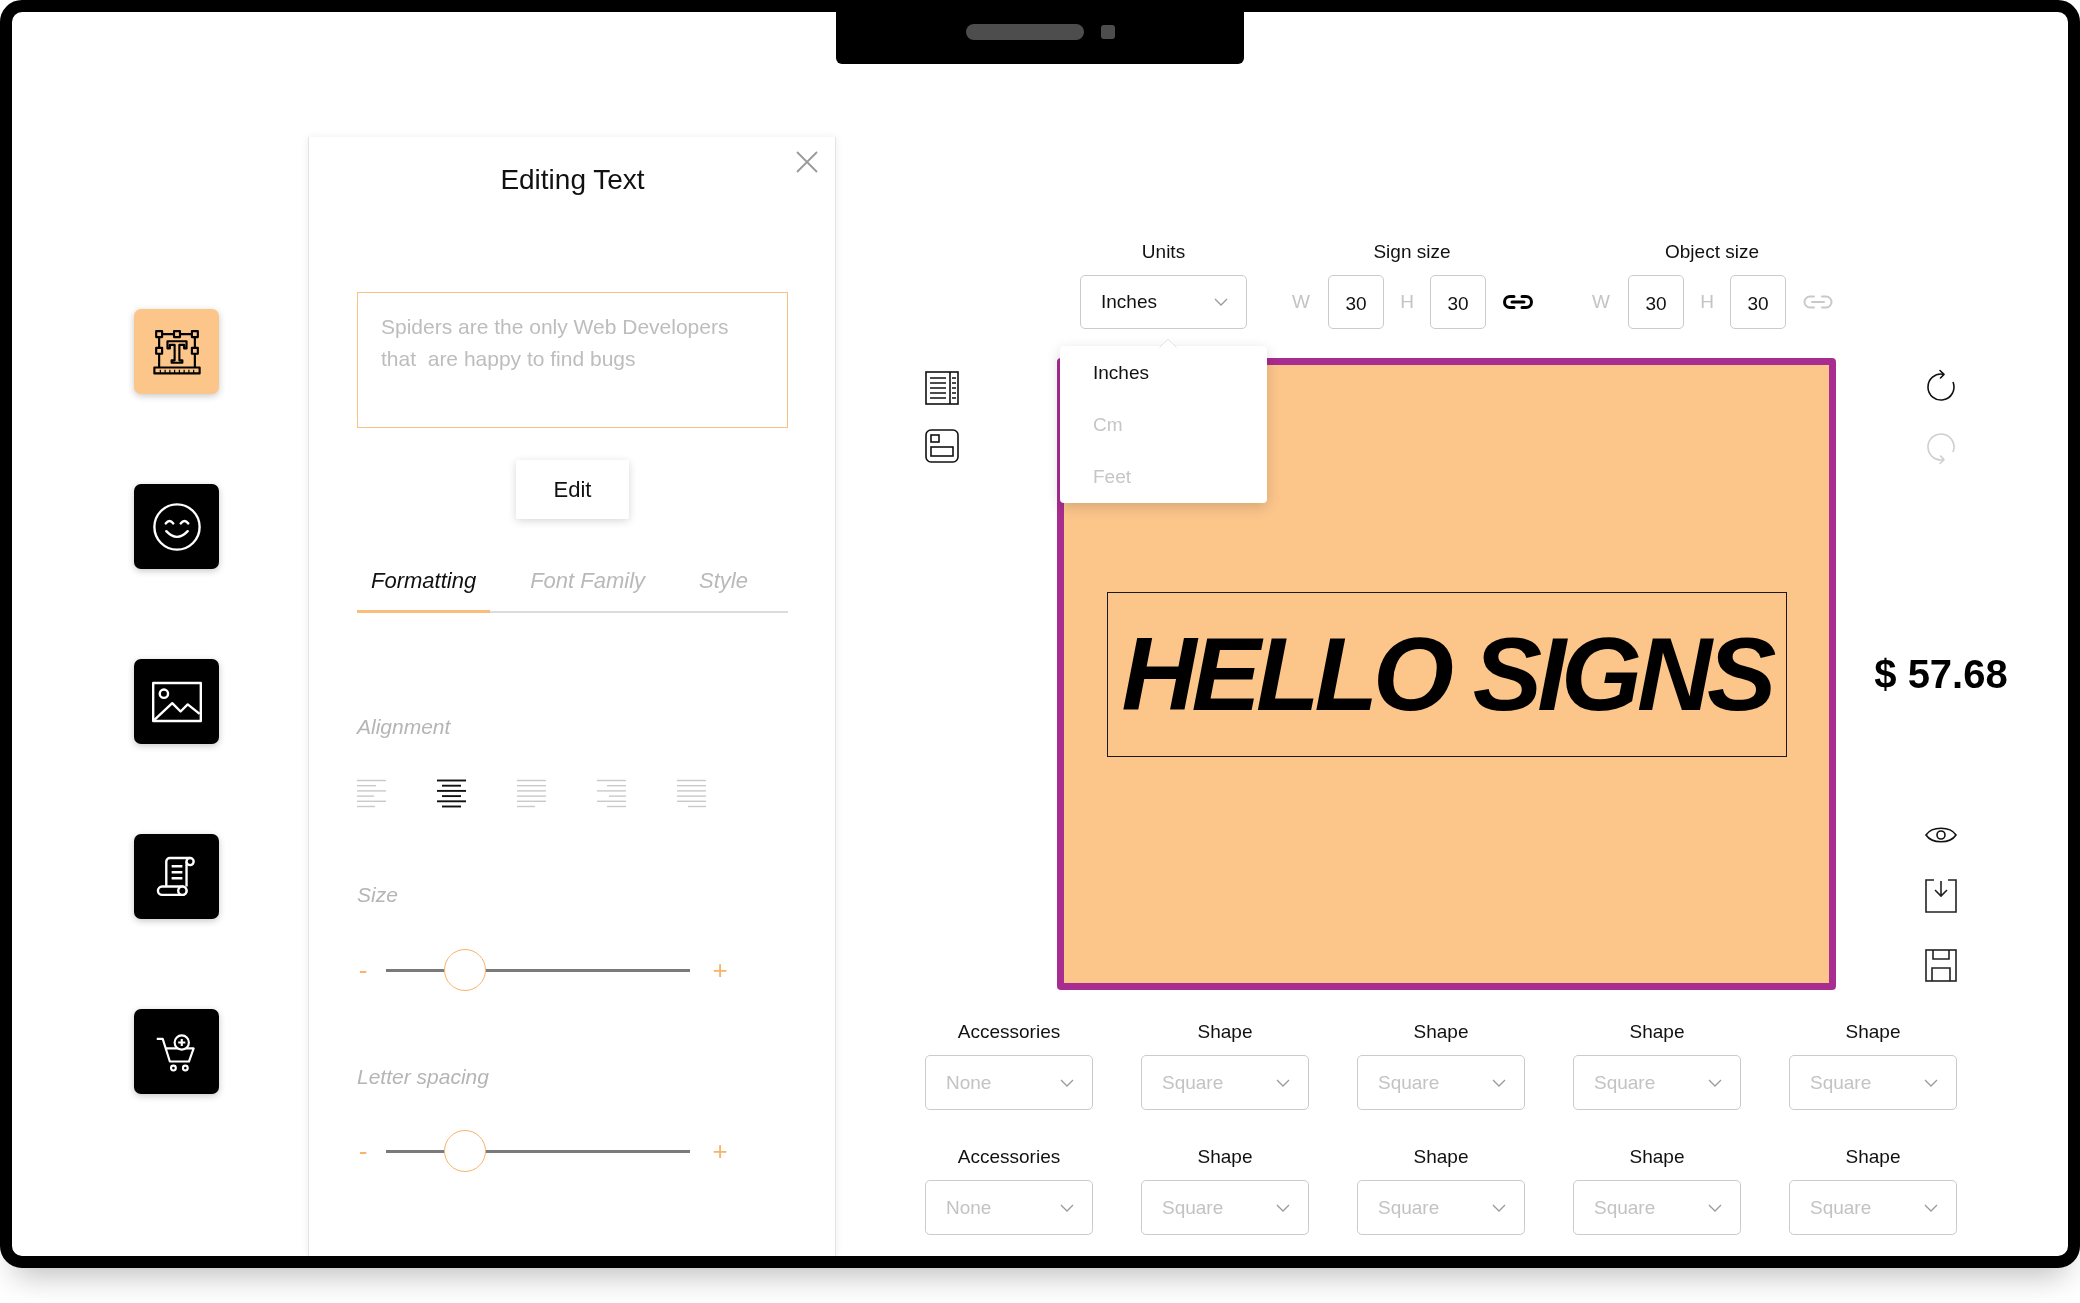 The width and height of the screenshot is (2080, 1303). I want to click on menu-option: Feet, so click(1163, 477).